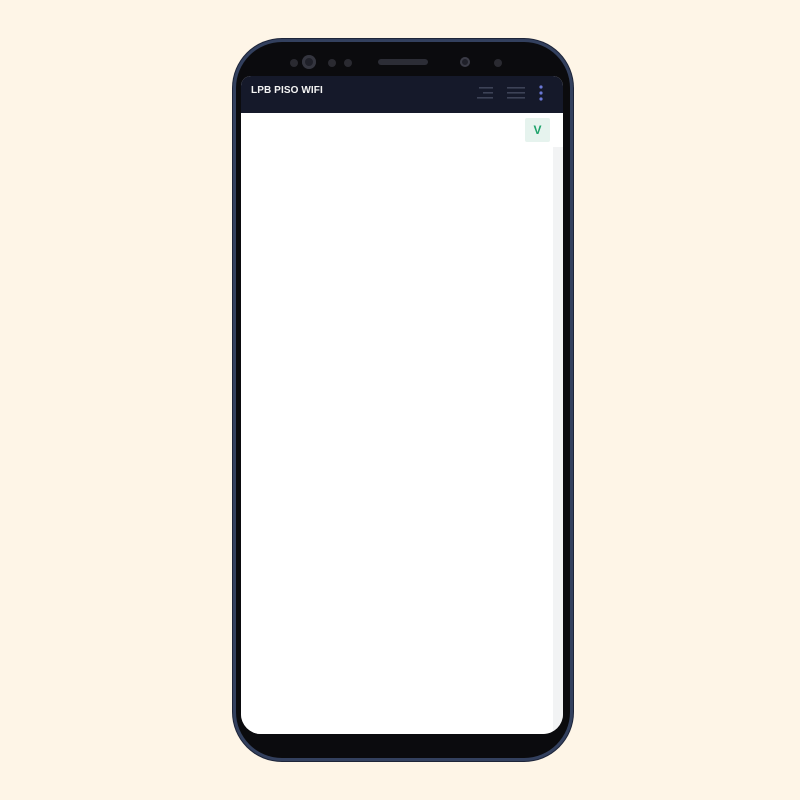  Describe the element at coordinates (309, 62) in the screenshot. I see `iris-scanner-icon` at that location.